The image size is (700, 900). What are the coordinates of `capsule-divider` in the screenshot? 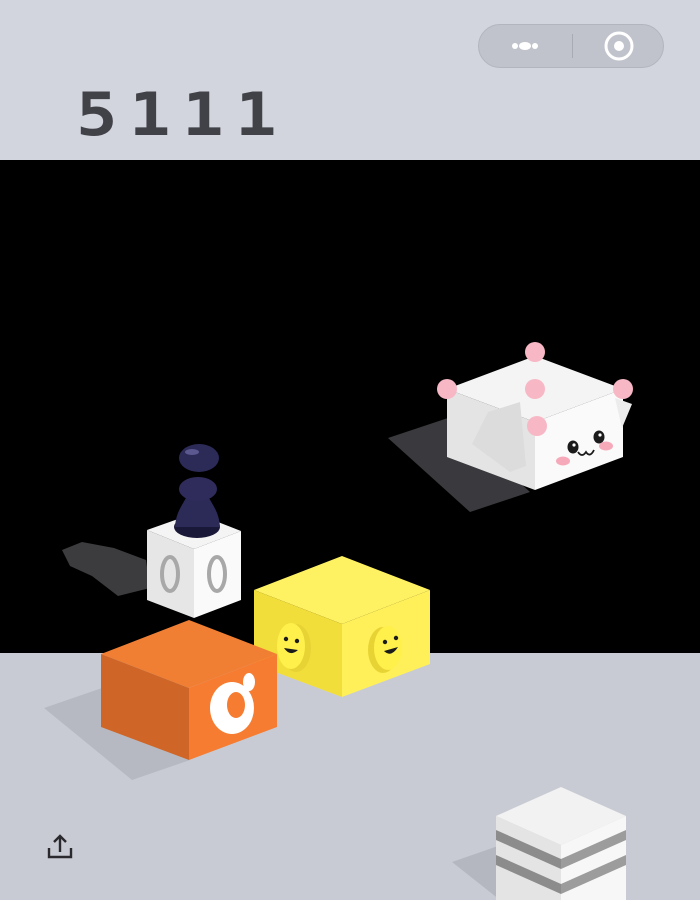 It's located at (572, 46).